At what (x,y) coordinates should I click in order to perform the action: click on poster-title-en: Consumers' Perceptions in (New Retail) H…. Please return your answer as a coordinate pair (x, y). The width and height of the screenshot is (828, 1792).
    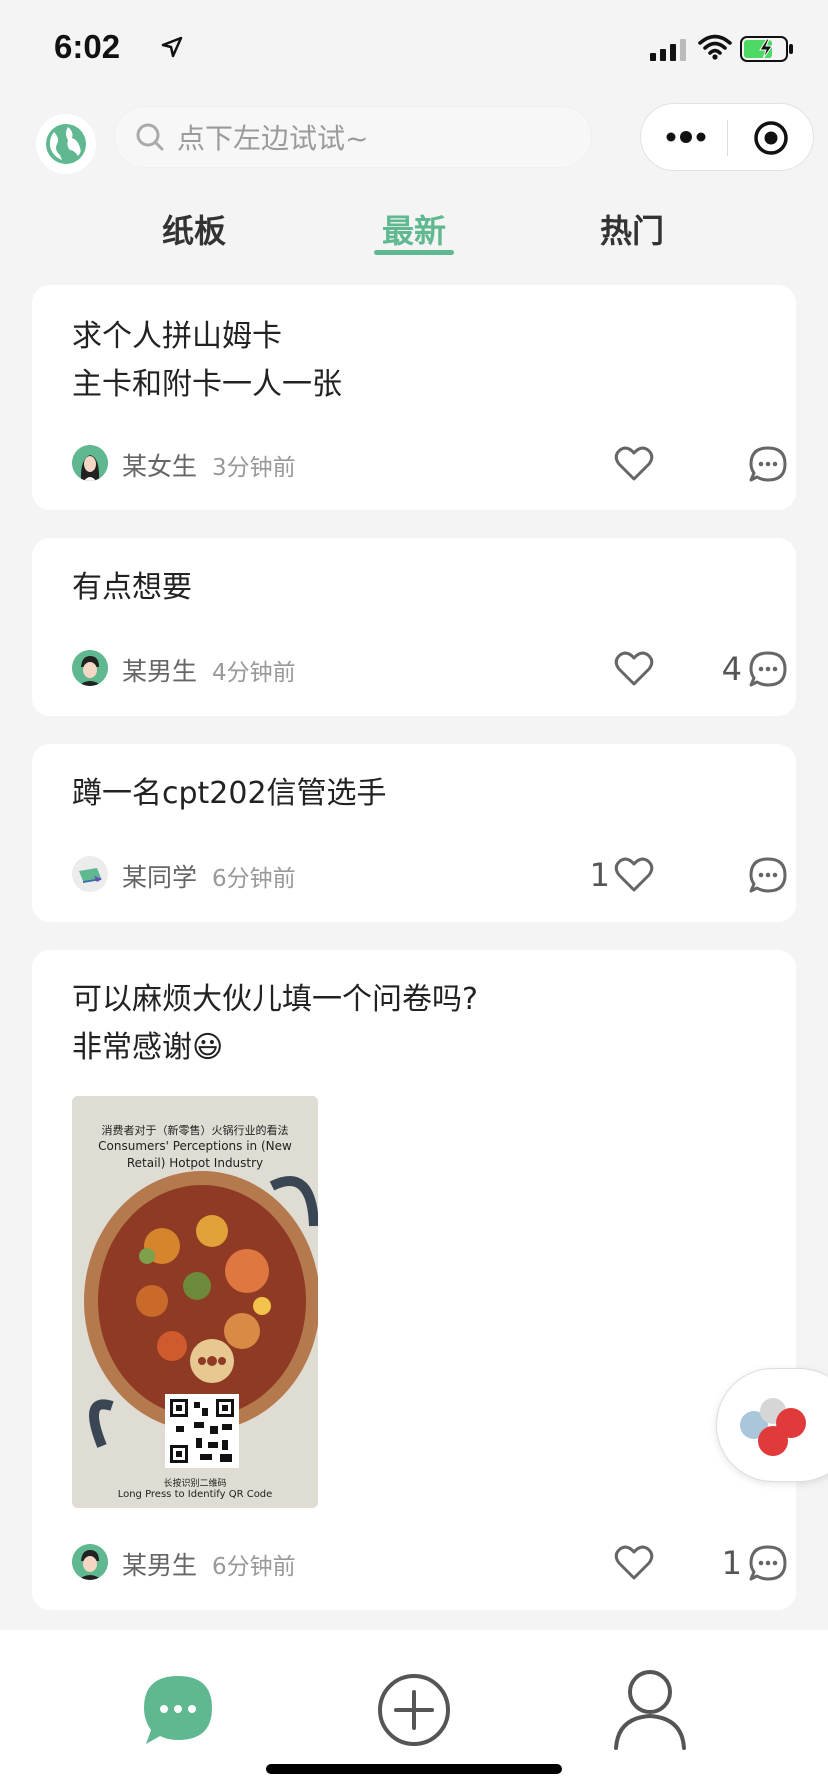
    Looking at the image, I should click on (195, 1154).